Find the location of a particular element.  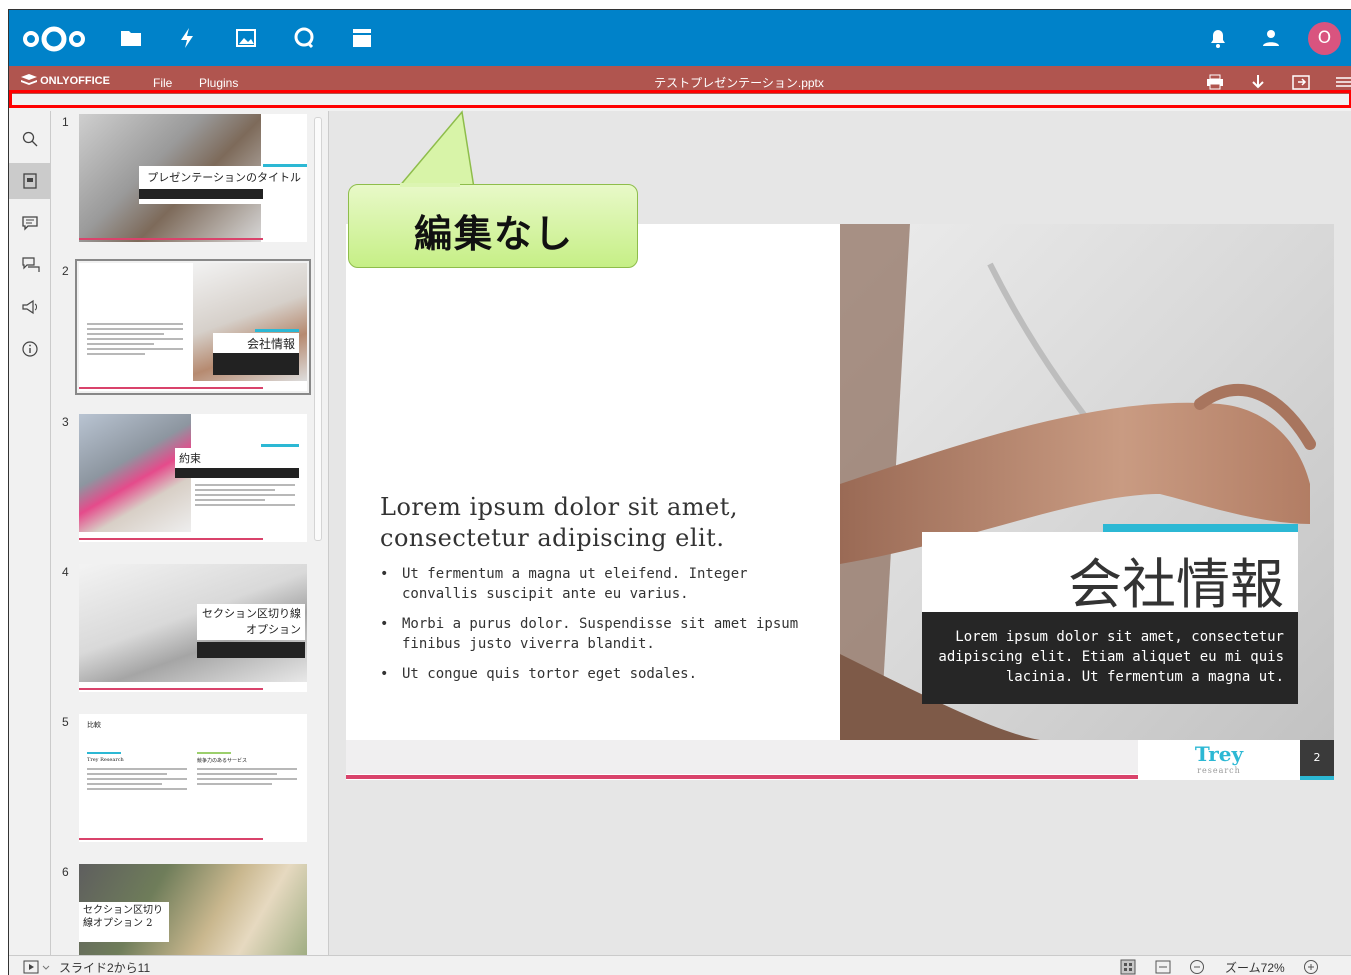

footer-accent-line is located at coordinates (742, 777).